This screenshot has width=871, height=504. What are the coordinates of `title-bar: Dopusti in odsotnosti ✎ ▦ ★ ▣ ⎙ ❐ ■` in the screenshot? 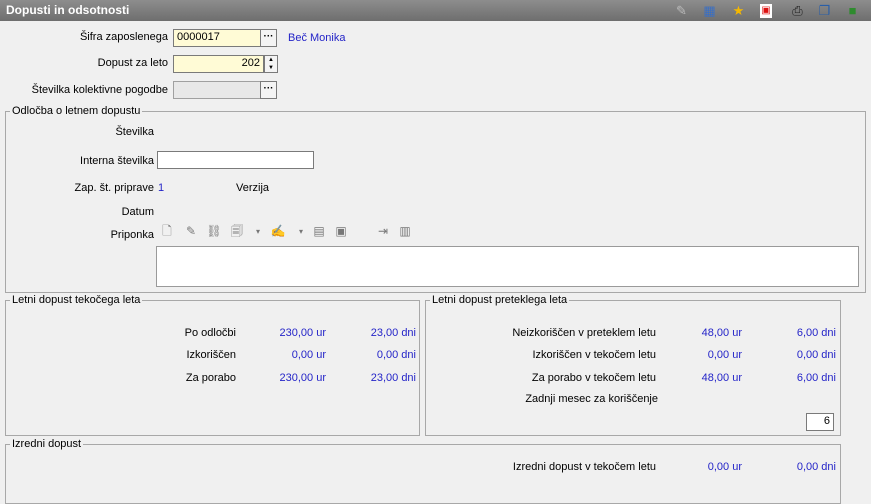 It's located at (435, 10).